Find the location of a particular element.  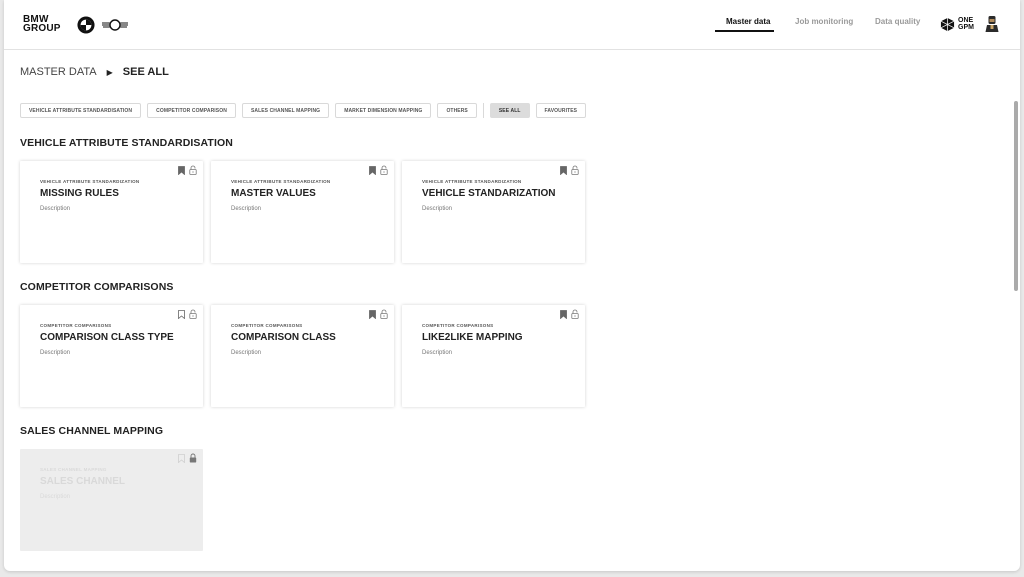

filter-sales-channel-mapping: SALES CHANNEL MAPPING is located at coordinates (285, 110).